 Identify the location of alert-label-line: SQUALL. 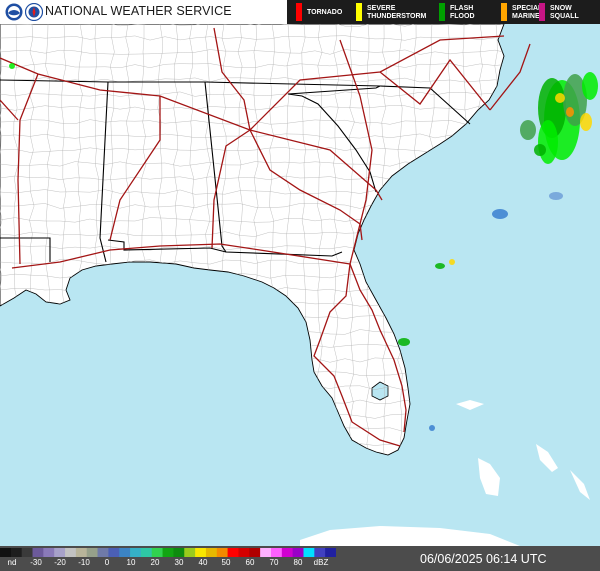
(564, 16).